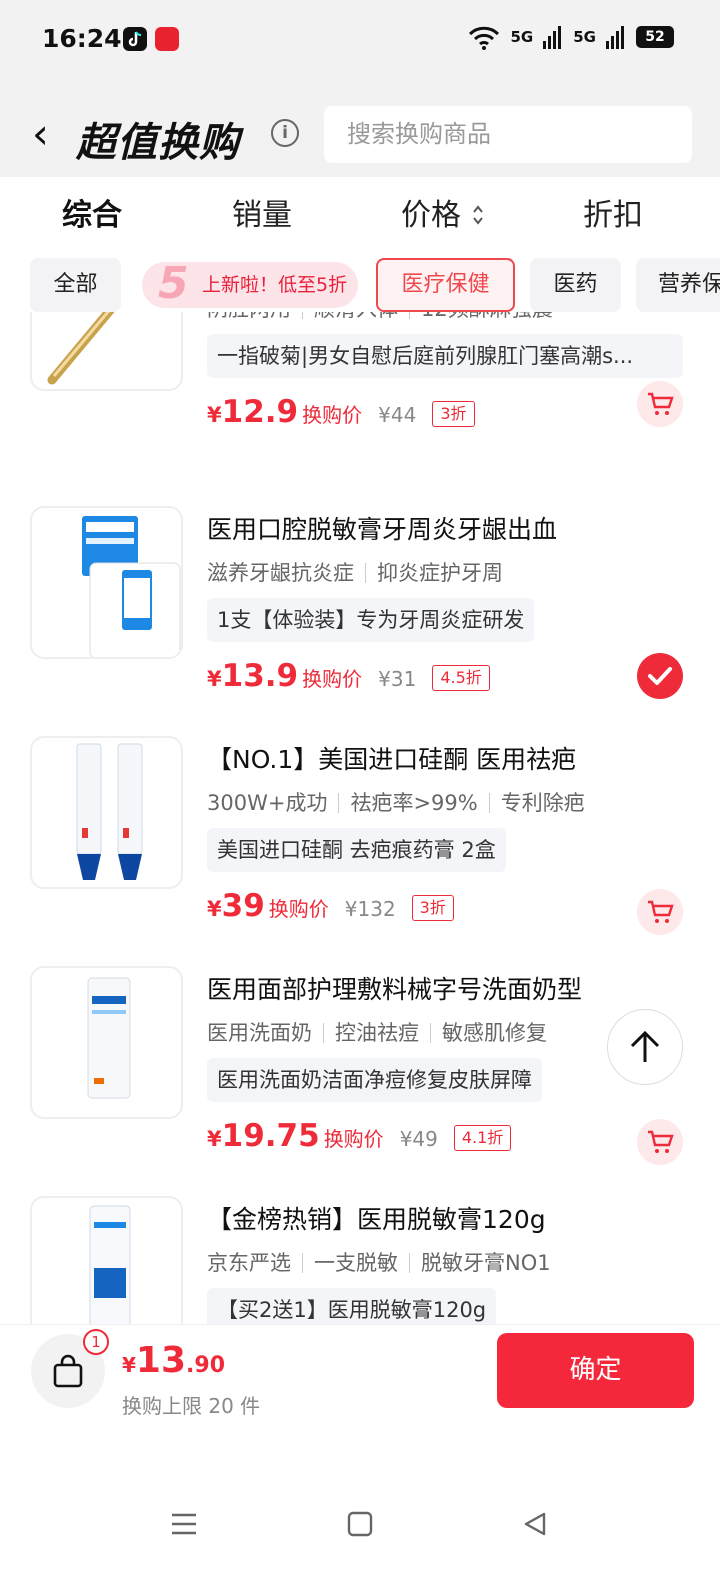 Image resolution: width=720 pixels, height=1584 pixels. I want to click on tag: 专利除疤, so click(542, 803).